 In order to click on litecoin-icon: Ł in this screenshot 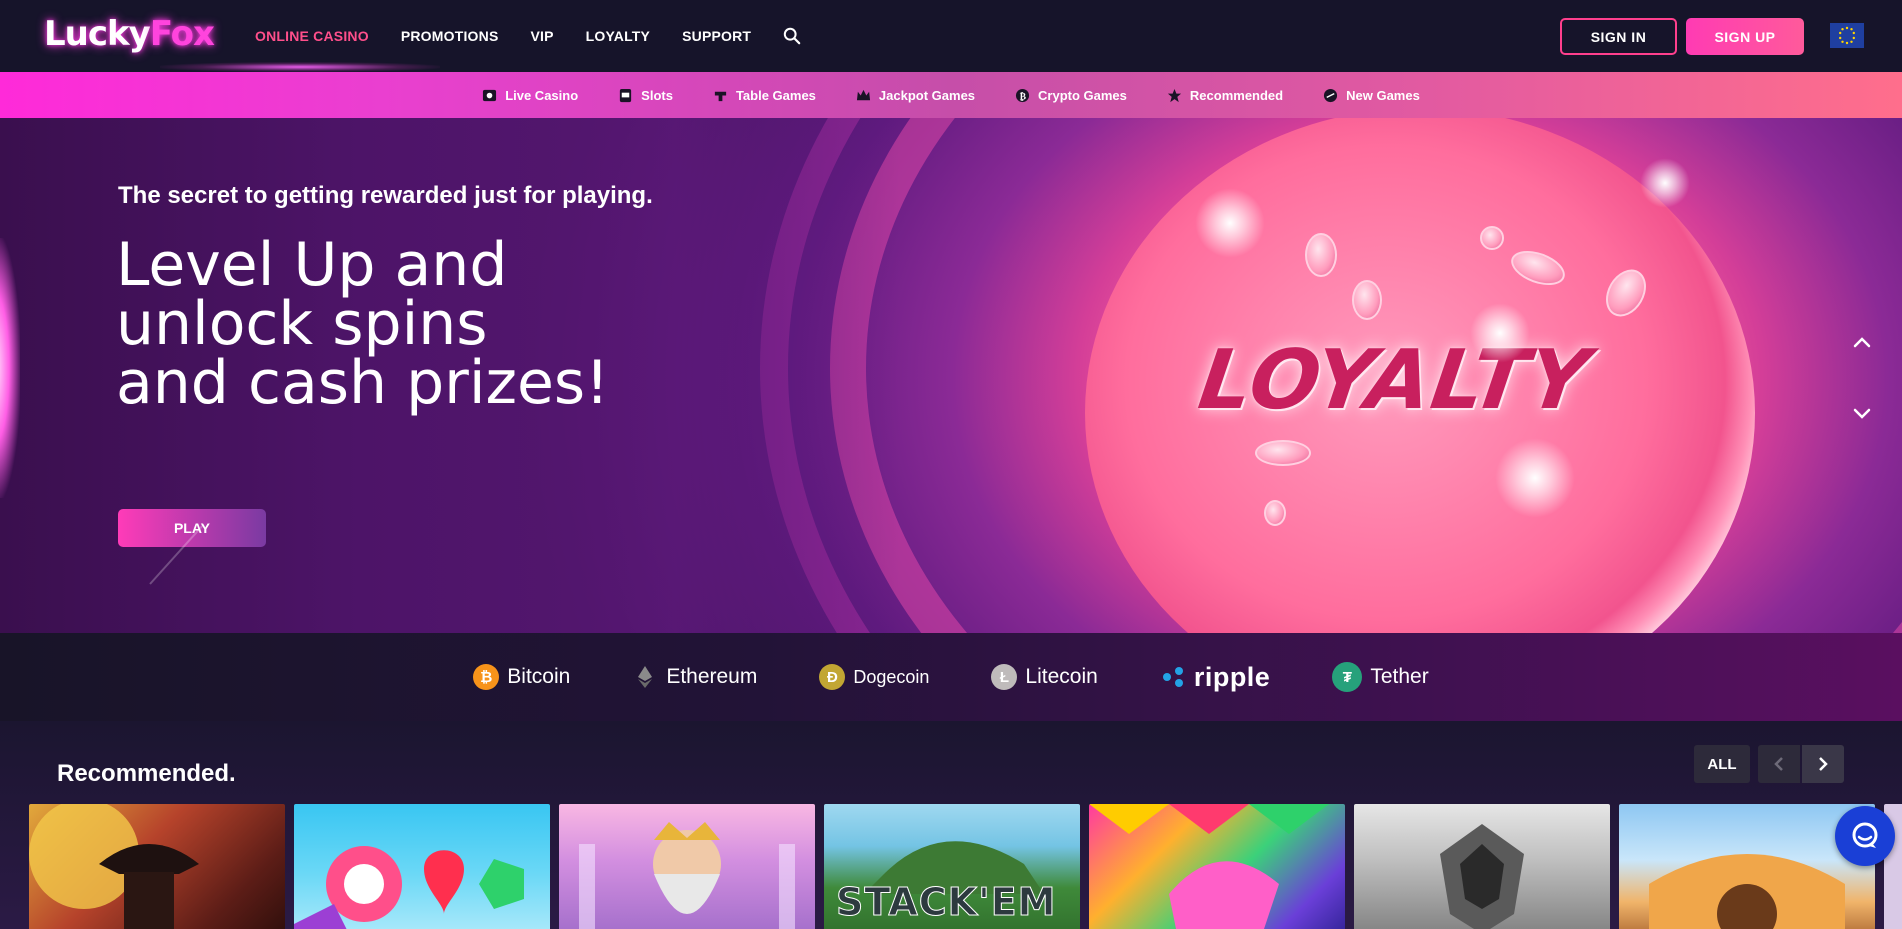, I will do `click(1004, 677)`.